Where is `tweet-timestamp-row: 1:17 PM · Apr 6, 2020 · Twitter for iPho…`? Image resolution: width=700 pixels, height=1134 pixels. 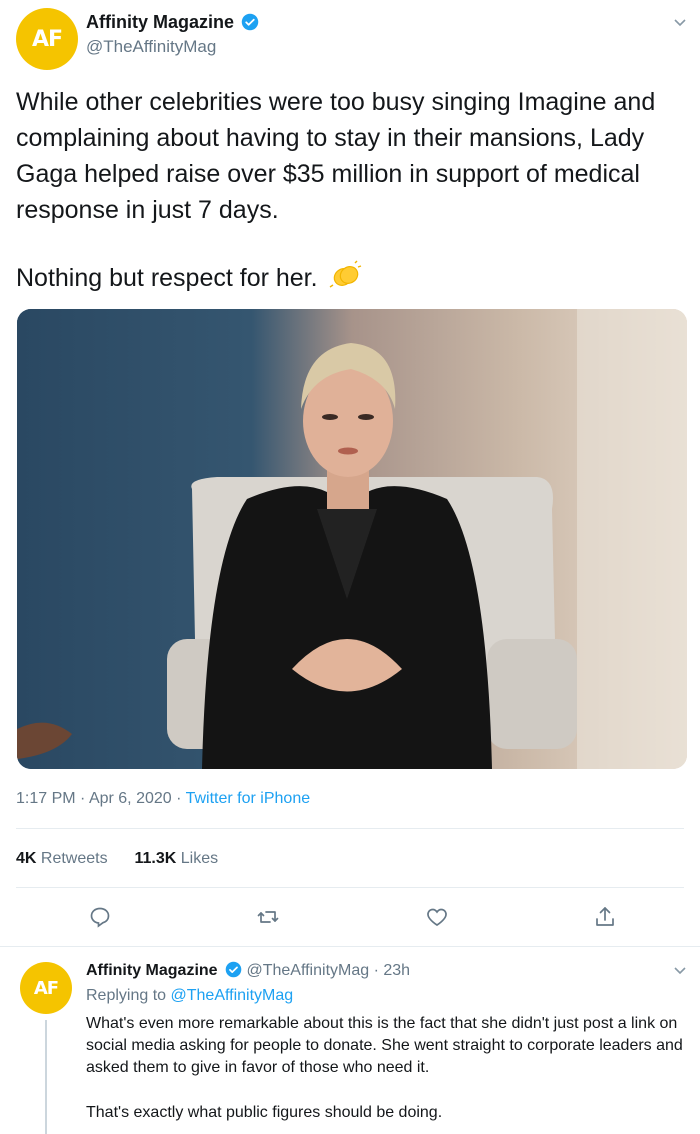
tweet-timestamp-row: 1:17 PM · Apr 6, 2020 · Twitter for iPho… is located at coordinates (163, 799).